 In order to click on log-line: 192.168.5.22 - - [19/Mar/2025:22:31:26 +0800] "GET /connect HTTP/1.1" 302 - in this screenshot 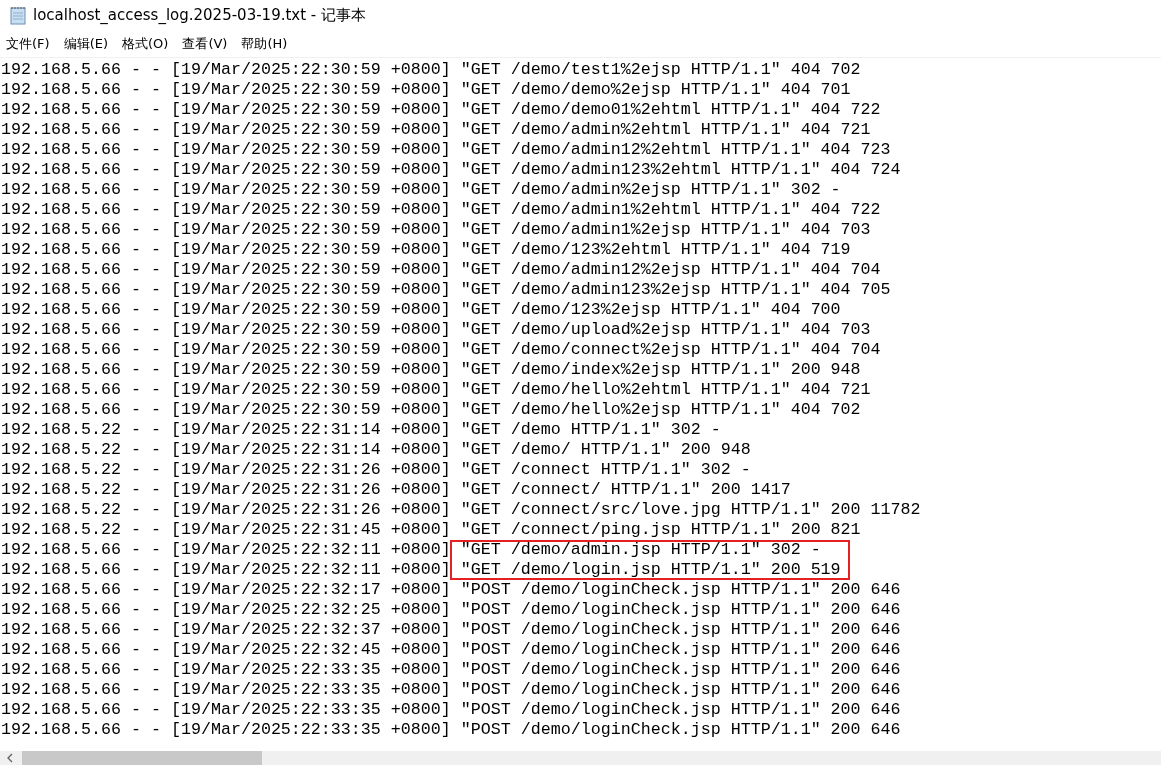, I will do `click(376, 470)`.